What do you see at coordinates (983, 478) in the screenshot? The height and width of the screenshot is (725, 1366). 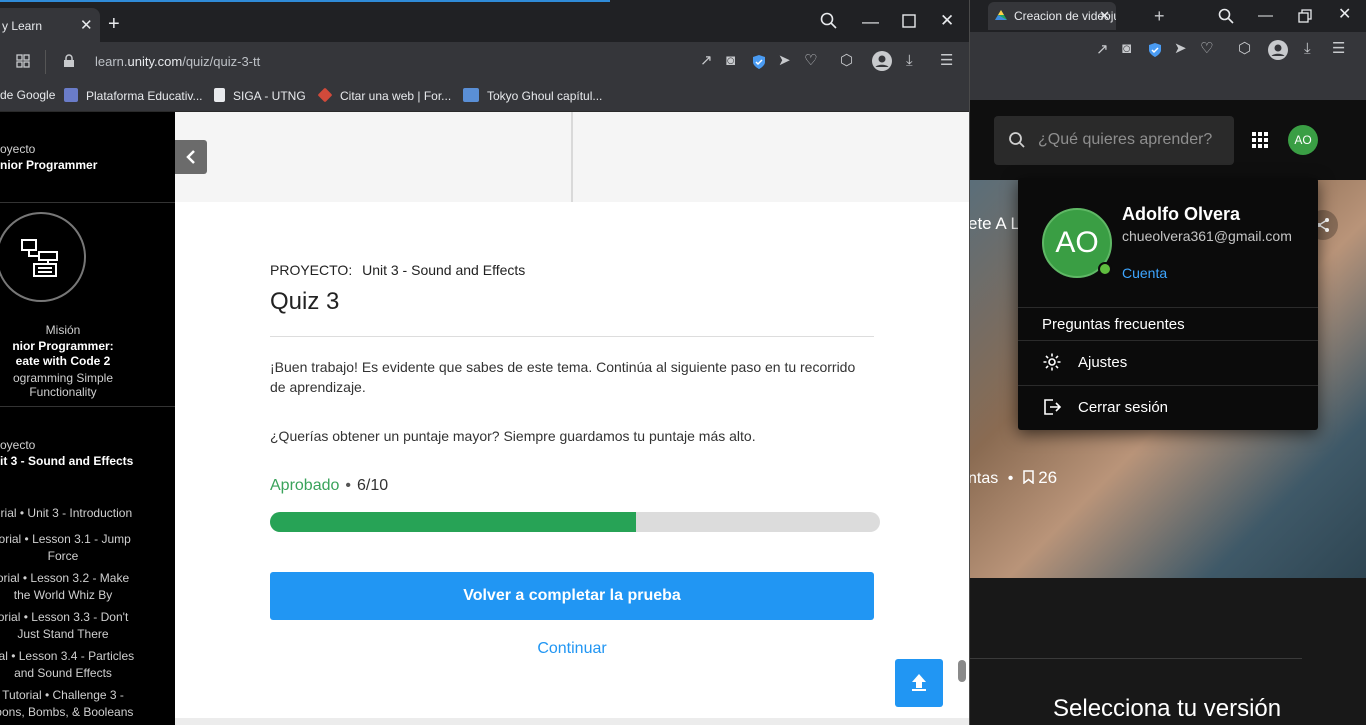 I see `meta-label: ntas` at bounding box center [983, 478].